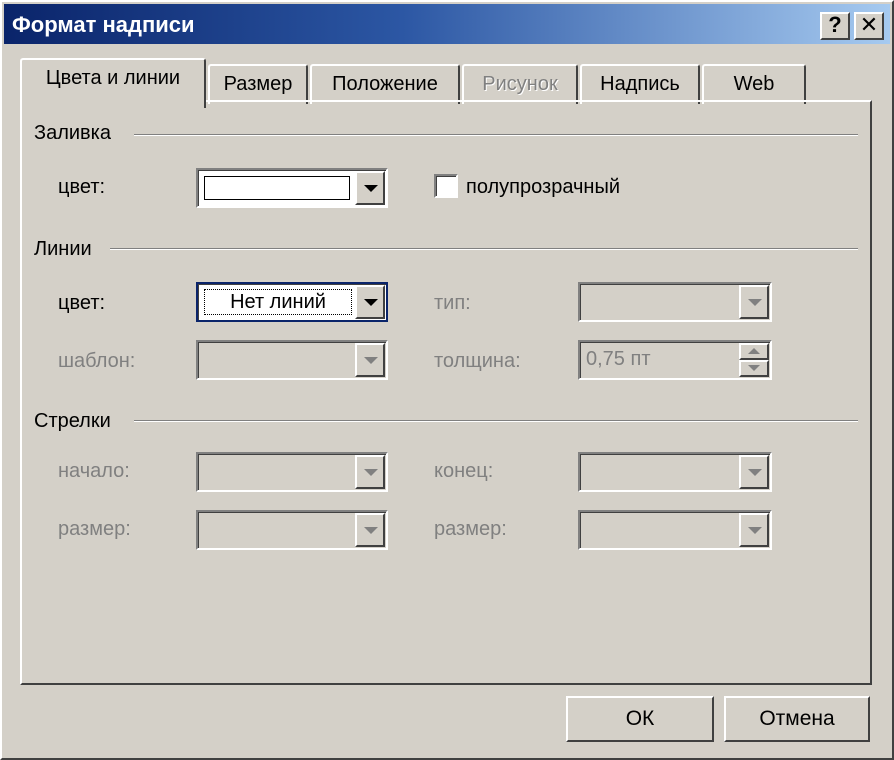 The height and width of the screenshot is (760, 894). I want to click on line-weight-value: 0,75 пт, so click(618, 359).